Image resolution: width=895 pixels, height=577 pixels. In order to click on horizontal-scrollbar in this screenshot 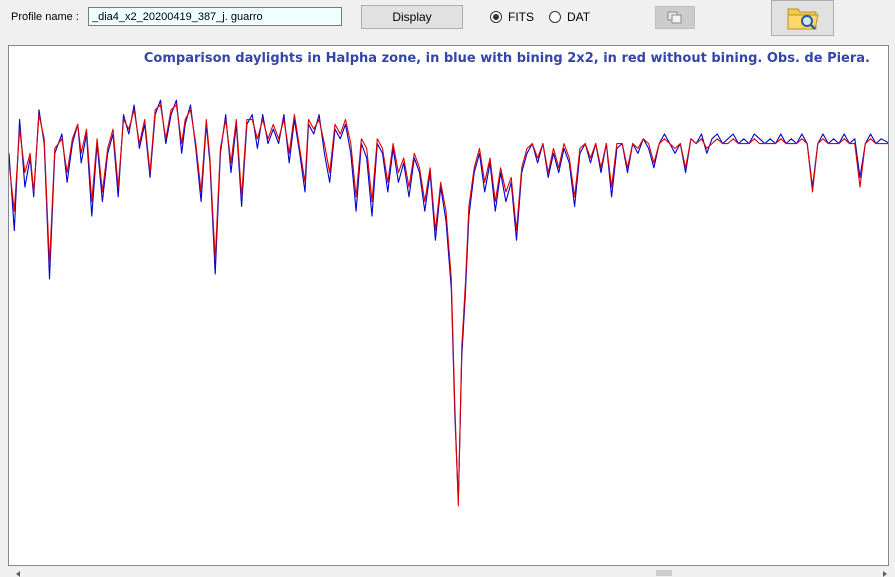, I will do `click(448, 572)`.